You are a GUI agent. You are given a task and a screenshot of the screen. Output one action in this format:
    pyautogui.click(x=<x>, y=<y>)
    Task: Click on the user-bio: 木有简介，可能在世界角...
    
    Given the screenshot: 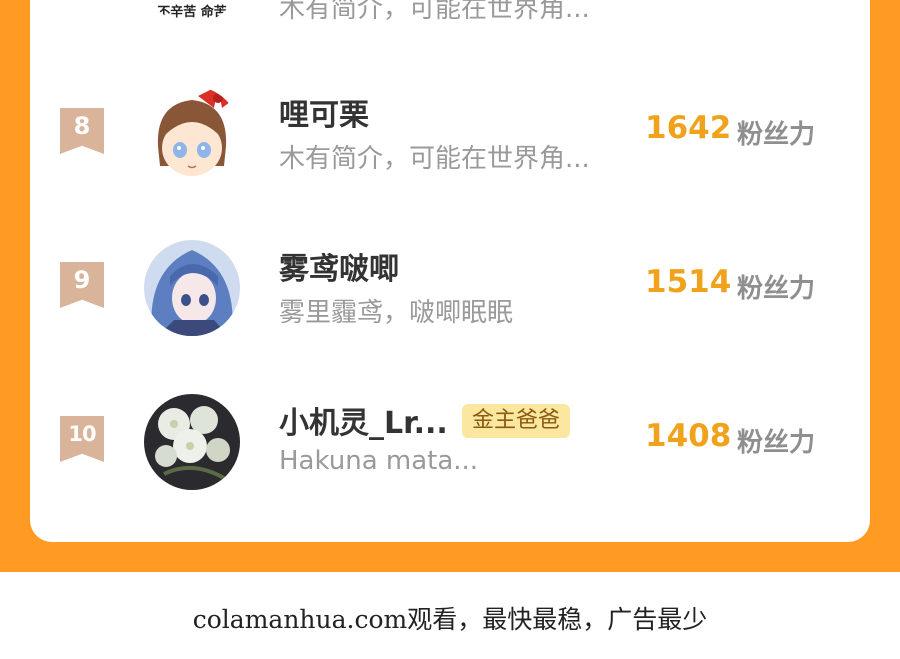 What is the action you would take?
    pyautogui.click(x=434, y=159)
    